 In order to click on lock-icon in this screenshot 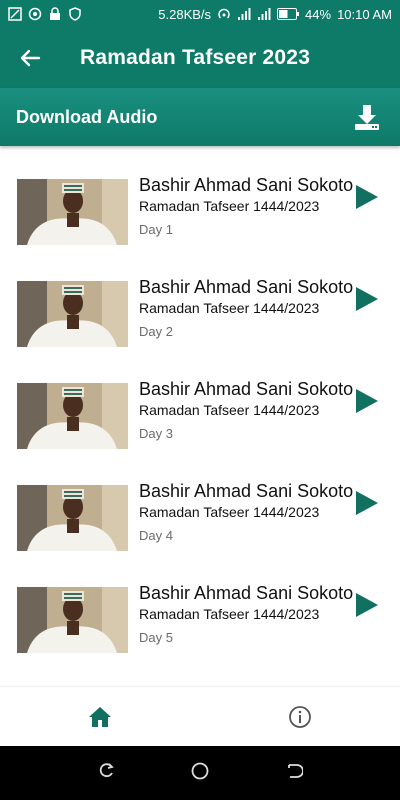, I will do `click(55, 13)`.